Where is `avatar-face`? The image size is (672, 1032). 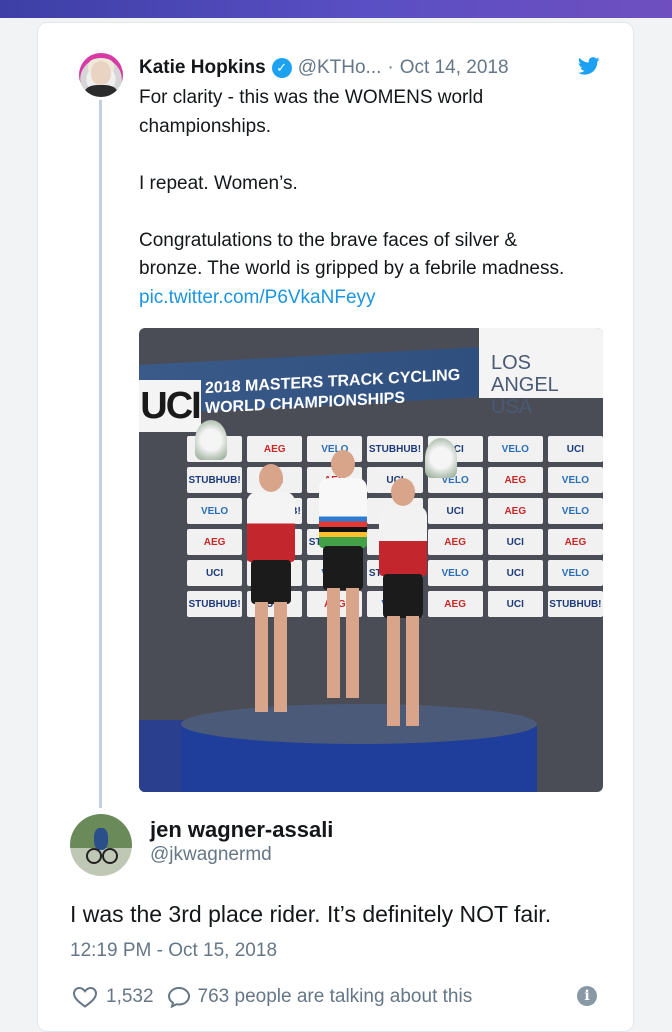 avatar-face is located at coordinates (101, 73).